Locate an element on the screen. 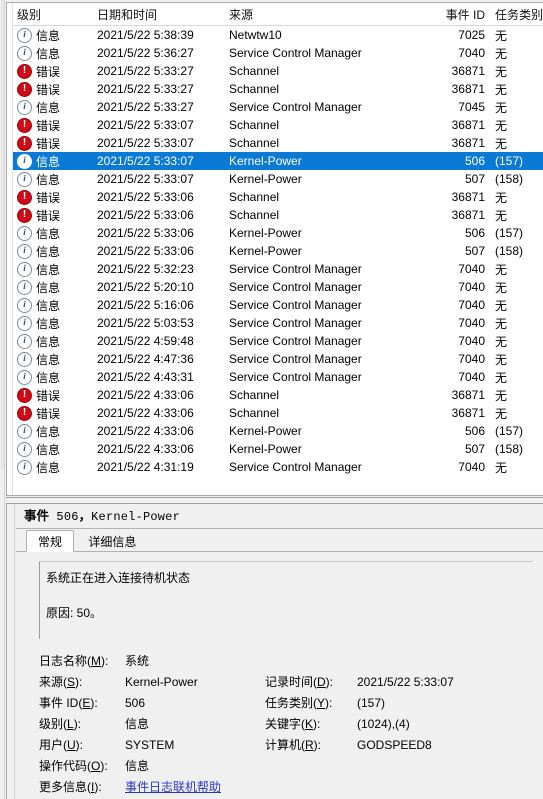 The image size is (543, 799). table-row: 信息 2021/5/22 5:33:07 Kernel-Power 507 (158) is located at coordinates (278, 179).